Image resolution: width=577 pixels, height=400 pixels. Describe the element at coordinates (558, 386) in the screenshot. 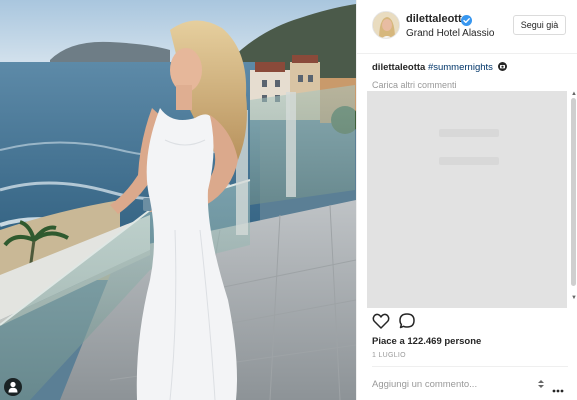

I see `more-options-icon` at that location.